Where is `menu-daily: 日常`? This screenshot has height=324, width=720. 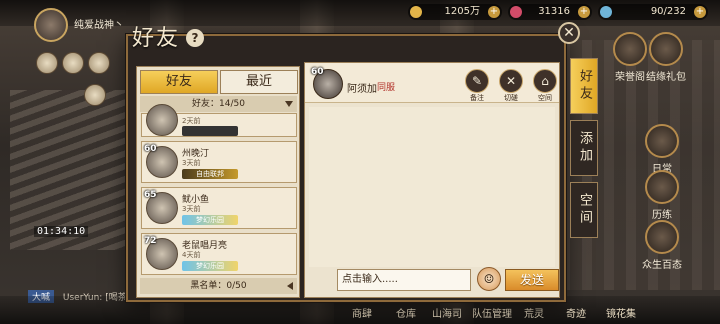
menu-daily: 日常 is located at coordinates (662, 149).